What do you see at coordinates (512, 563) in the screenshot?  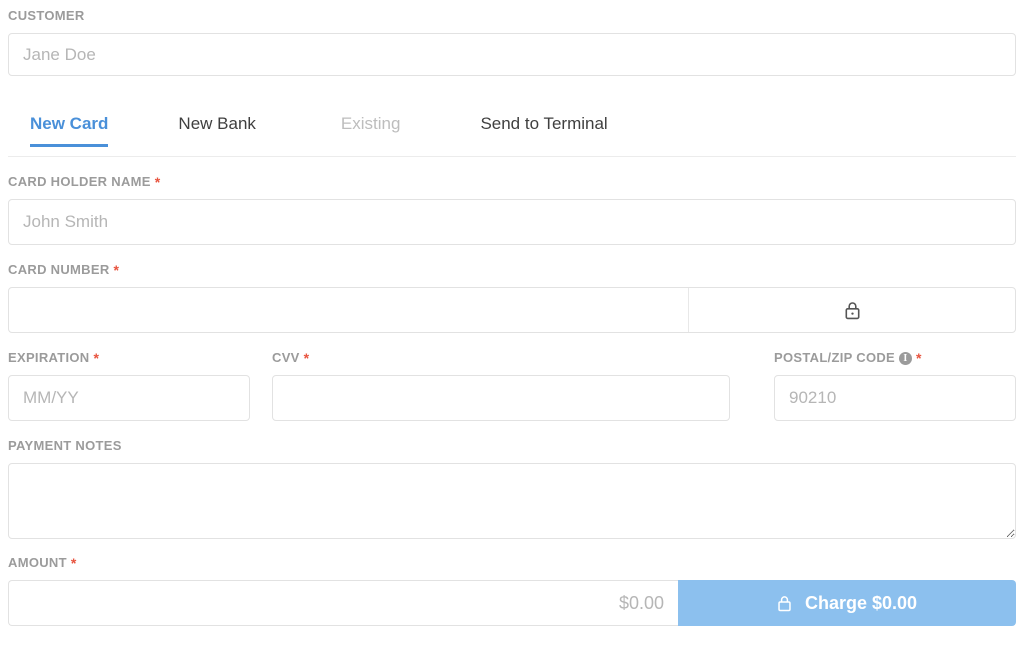 I see `amount-label: AMOUNT *` at bounding box center [512, 563].